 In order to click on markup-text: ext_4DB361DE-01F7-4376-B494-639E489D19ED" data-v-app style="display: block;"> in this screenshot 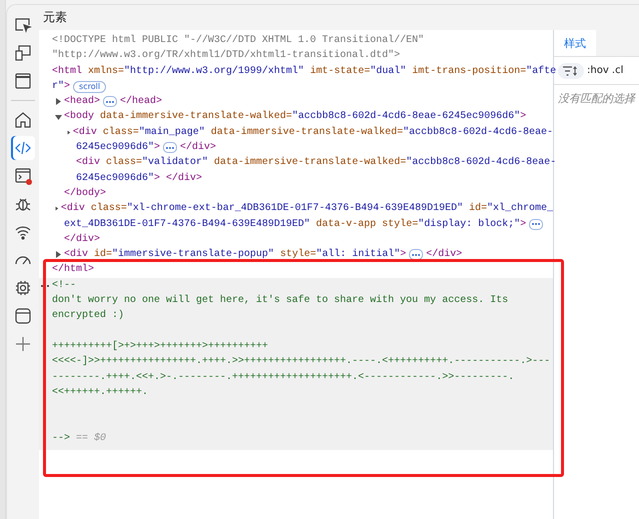, I will do `click(295, 225)`.